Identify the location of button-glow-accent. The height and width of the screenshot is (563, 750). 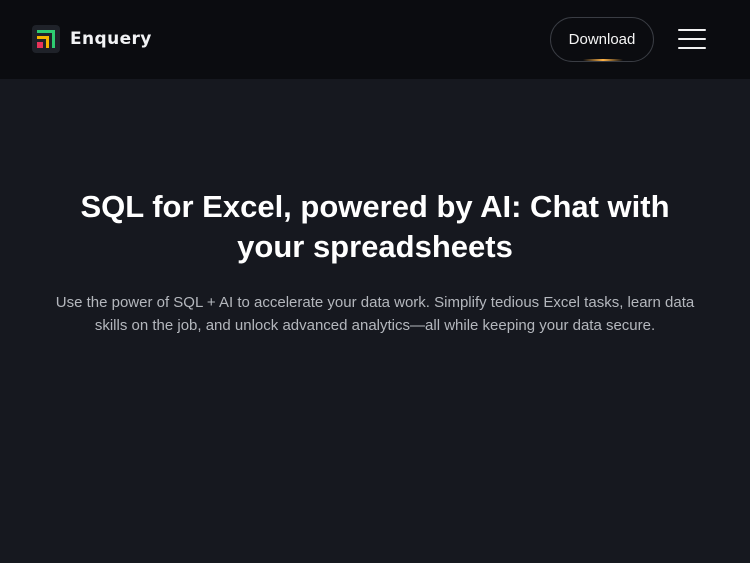
(603, 60).